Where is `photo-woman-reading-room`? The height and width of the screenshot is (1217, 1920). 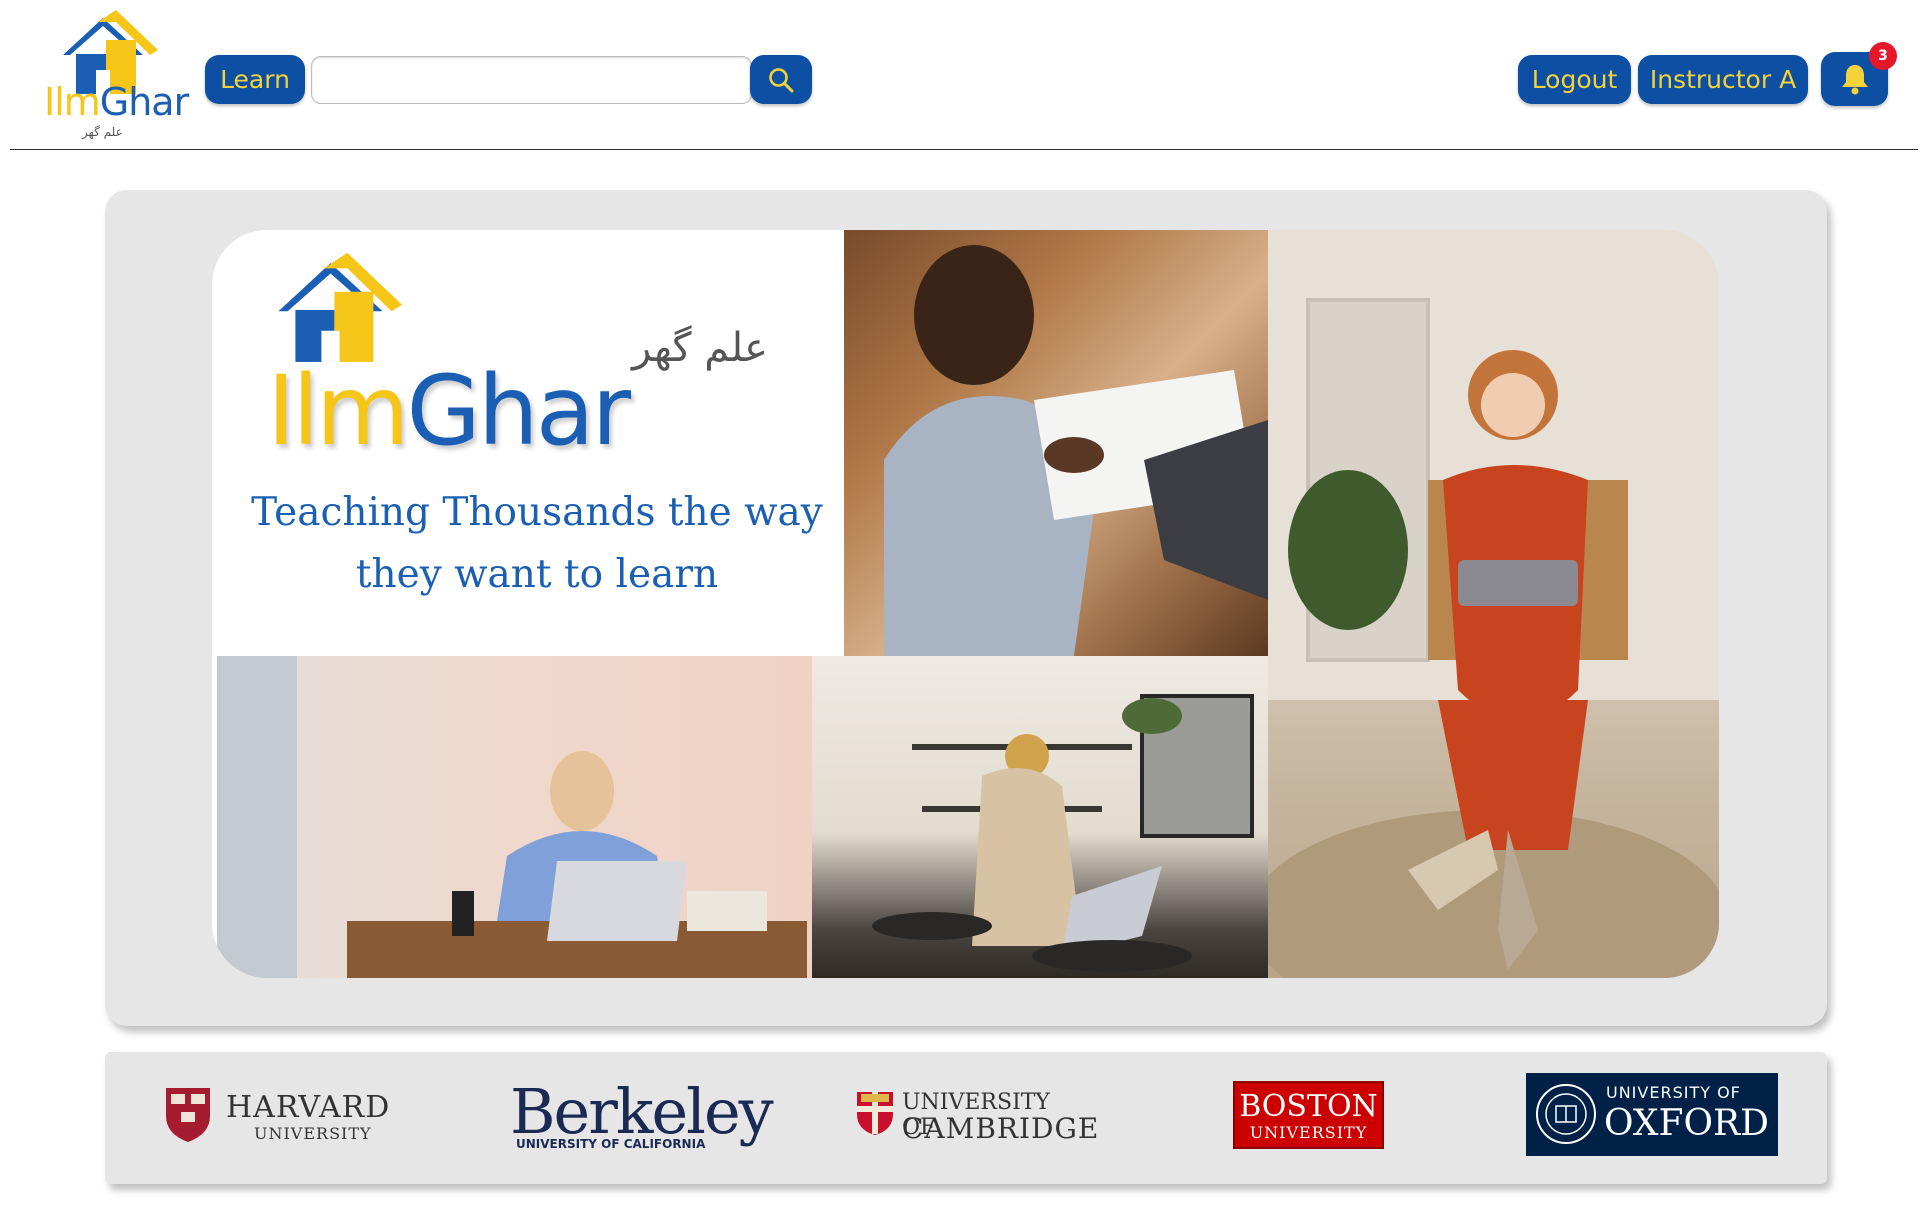 photo-woman-reading-room is located at coordinates (1040, 817).